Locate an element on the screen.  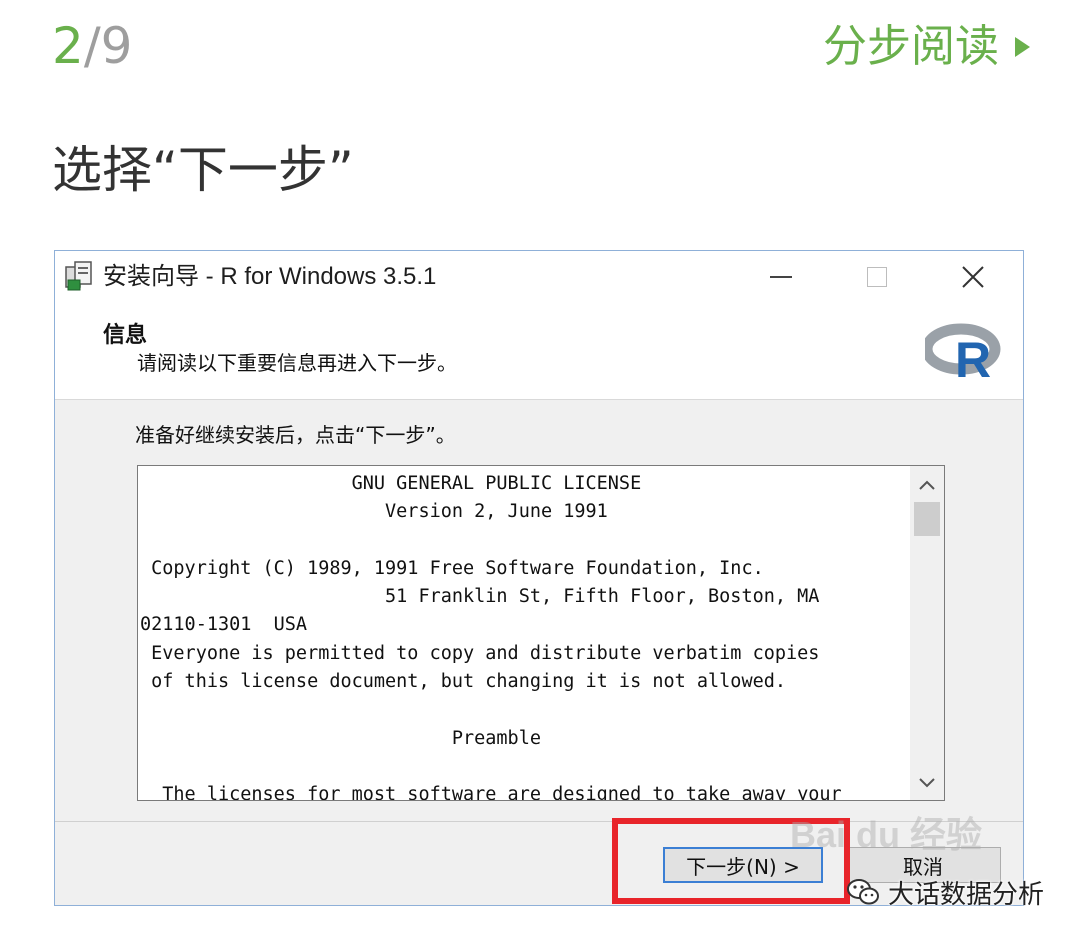
close-button is located at coordinates (973, 277).